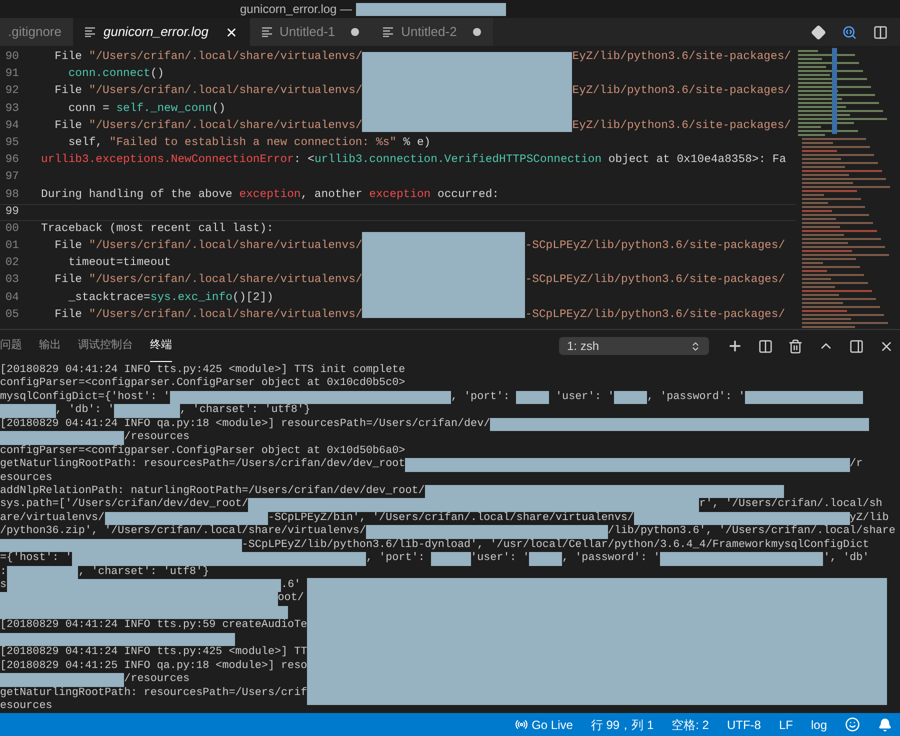 This screenshot has height=736, width=900. I want to click on panel-tab: 终端, so click(161, 346).